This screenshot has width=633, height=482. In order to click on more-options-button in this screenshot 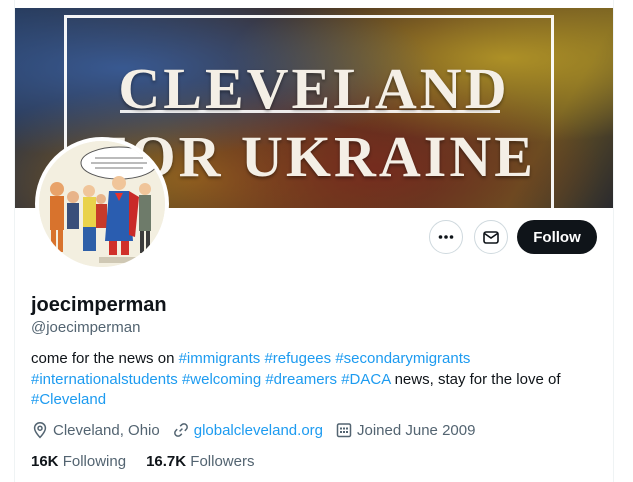, I will do `click(446, 237)`.